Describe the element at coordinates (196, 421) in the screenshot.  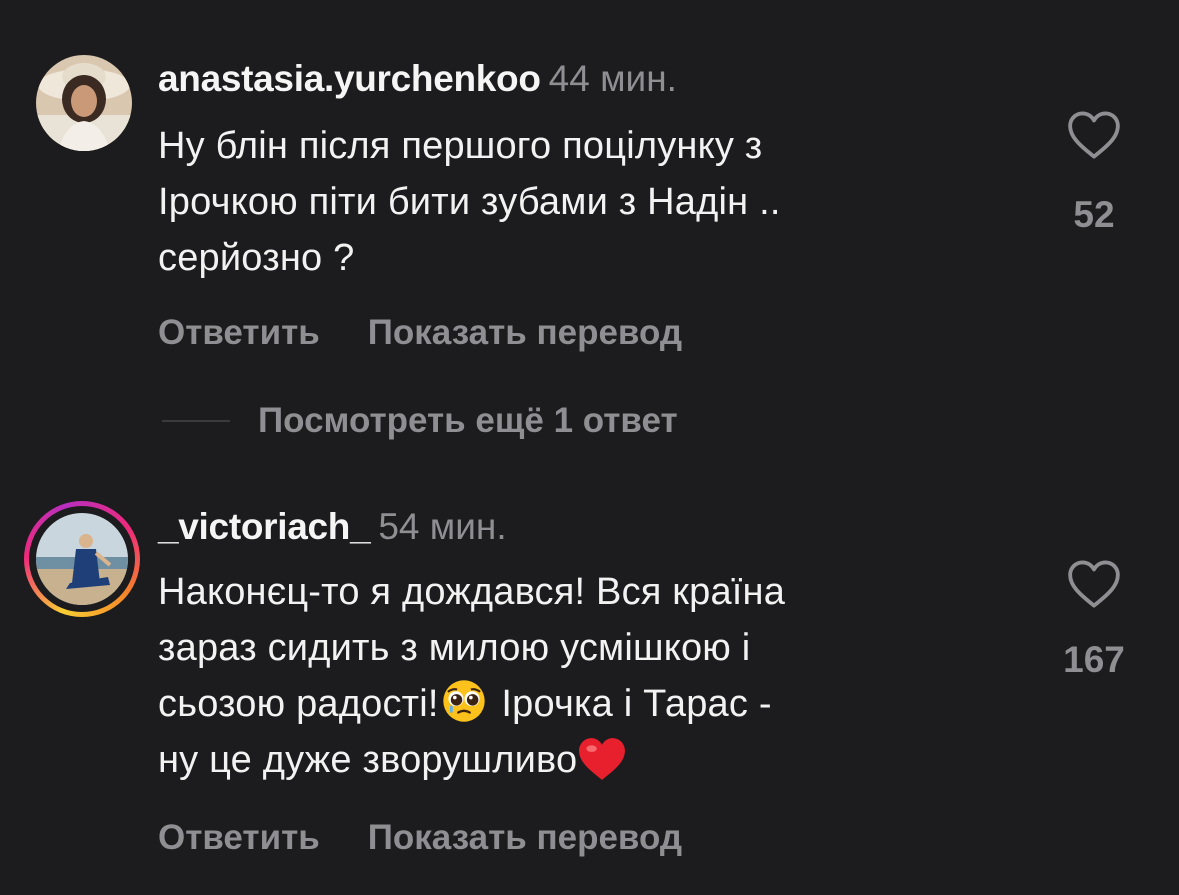
I see `divider-line` at that location.